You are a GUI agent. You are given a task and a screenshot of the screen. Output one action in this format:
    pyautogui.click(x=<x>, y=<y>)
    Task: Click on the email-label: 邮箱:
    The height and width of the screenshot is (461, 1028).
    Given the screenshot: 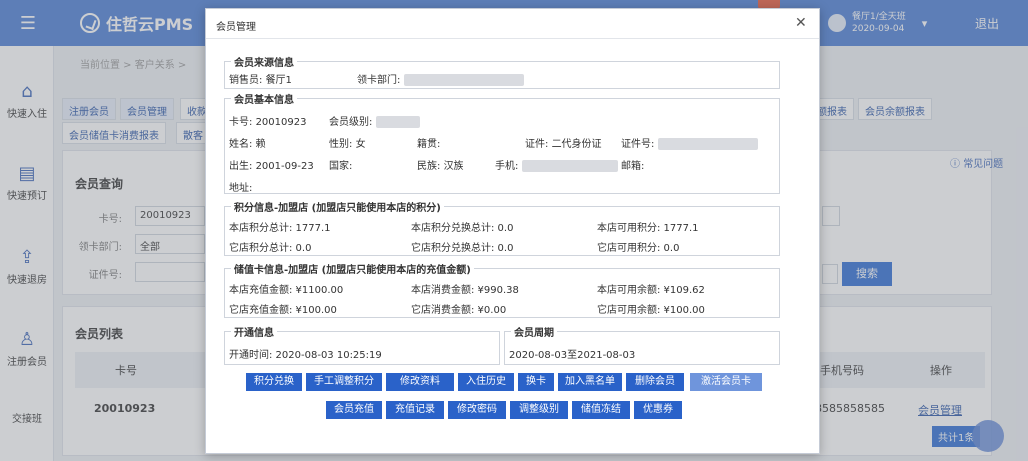 What is the action you would take?
    pyautogui.click(x=633, y=166)
    